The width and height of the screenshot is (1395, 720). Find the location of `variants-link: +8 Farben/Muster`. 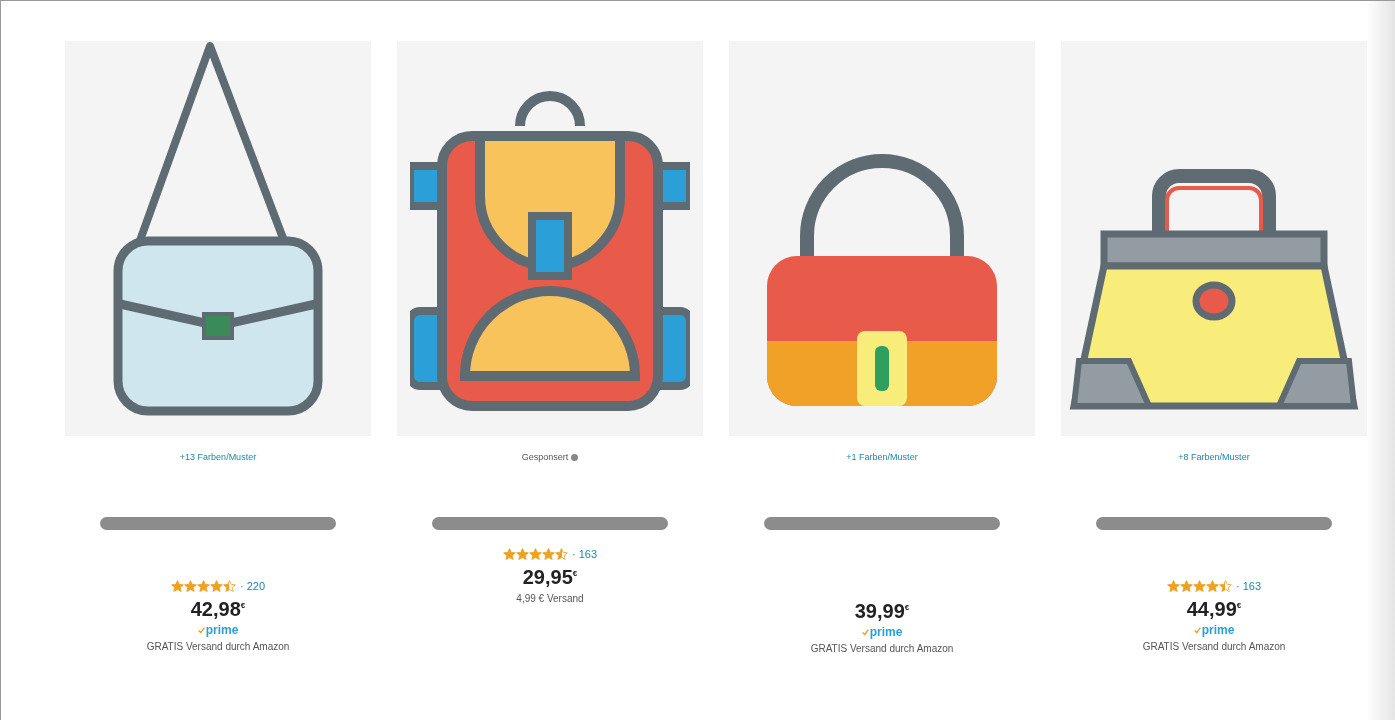

variants-link: +8 Farben/Muster is located at coordinates (1214, 457).